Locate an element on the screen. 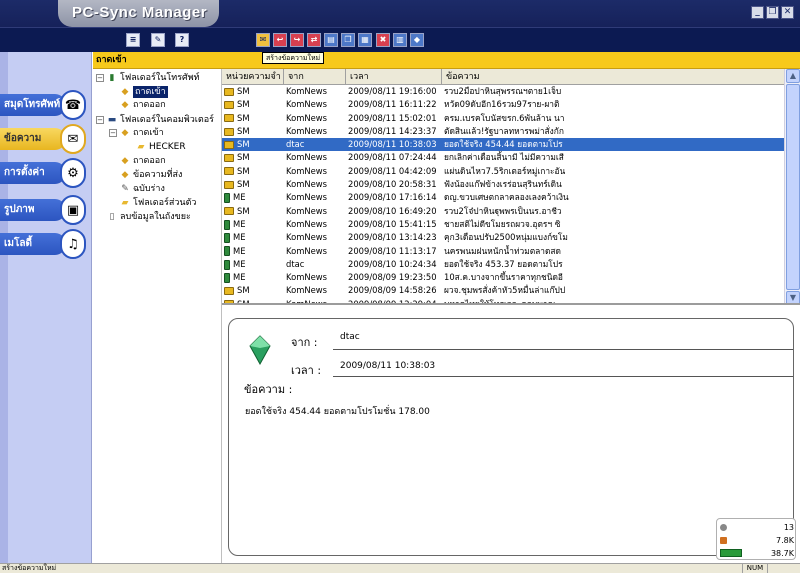 The width and height of the screenshot is (800, 573). title-bar: PC-Sync Manager _ ❐ ✕ is located at coordinates (400, 13).